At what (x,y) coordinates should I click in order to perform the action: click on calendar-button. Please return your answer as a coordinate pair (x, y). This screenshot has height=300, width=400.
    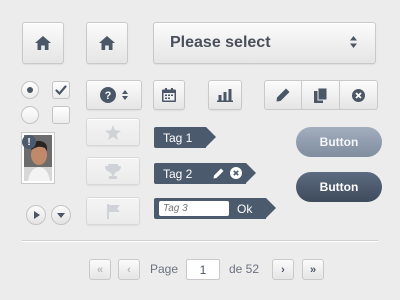
    Looking at the image, I should click on (169, 95).